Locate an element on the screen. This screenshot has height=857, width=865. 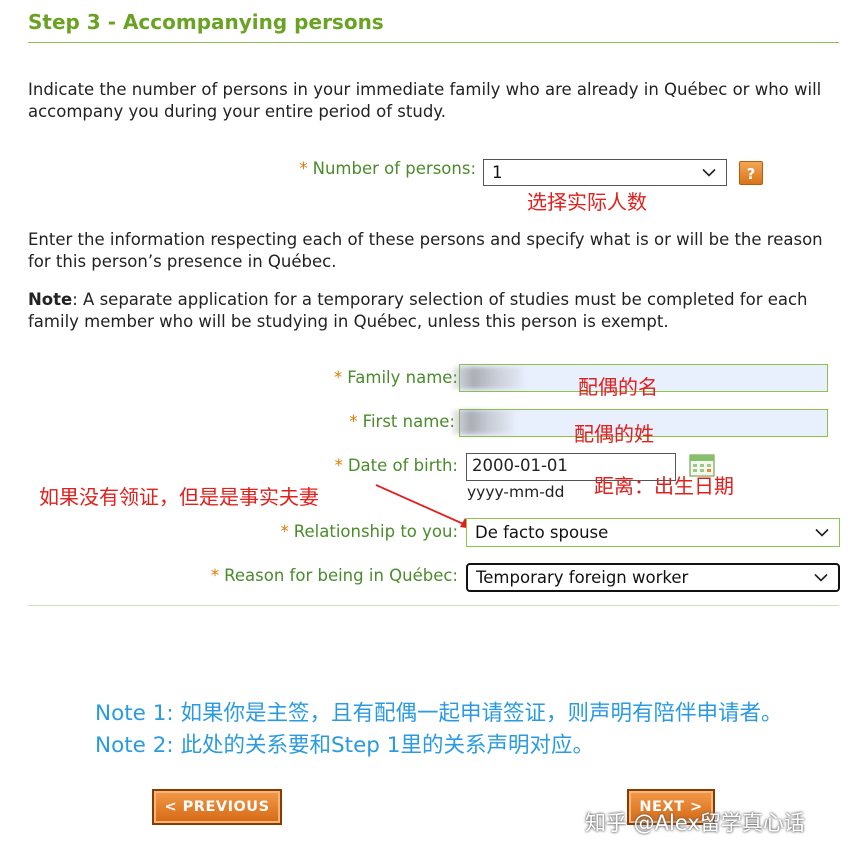
annotation-select-count: 选择实际人数 is located at coordinates (587, 202).